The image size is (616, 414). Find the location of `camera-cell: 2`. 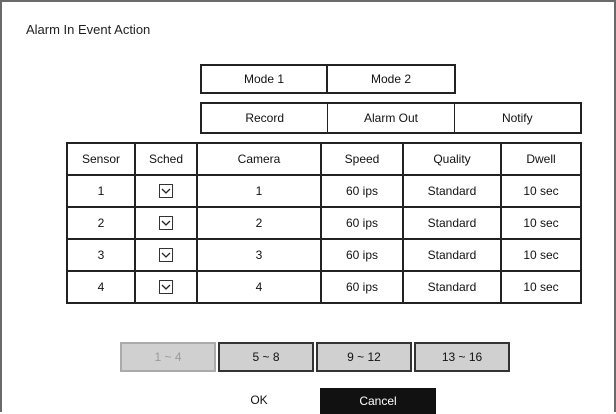

camera-cell: 2 is located at coordinates (259, 223).